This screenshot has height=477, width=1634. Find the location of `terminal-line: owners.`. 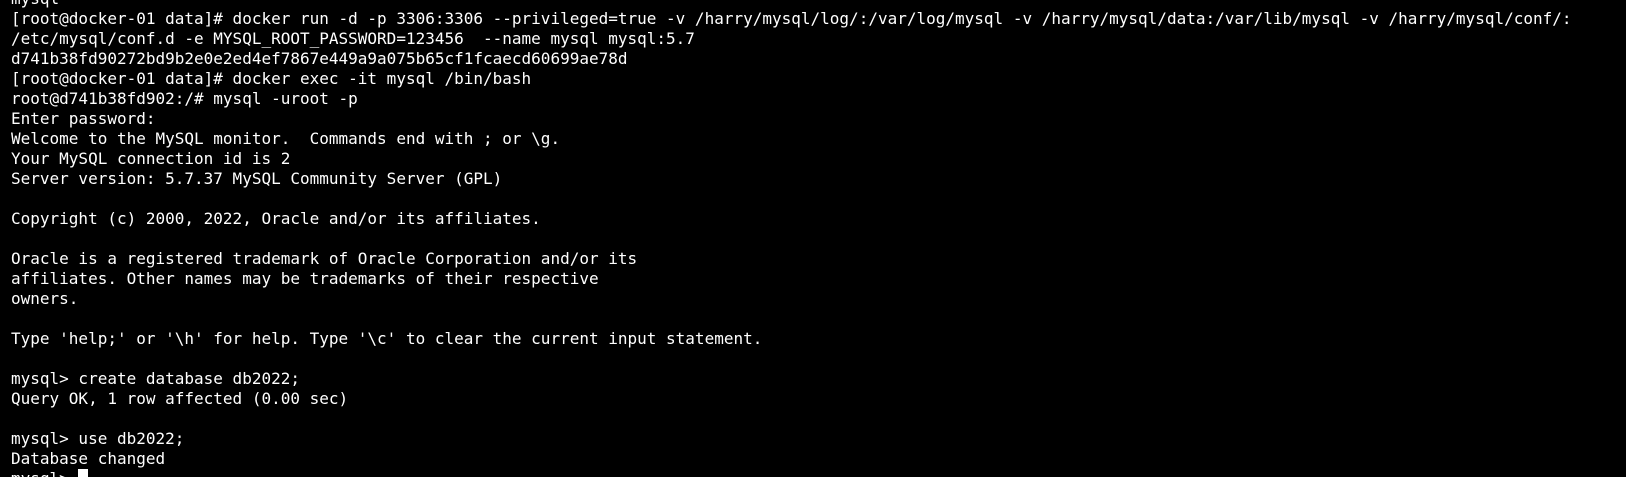

terminal-line: owners. is located at coordinates (45, 298).